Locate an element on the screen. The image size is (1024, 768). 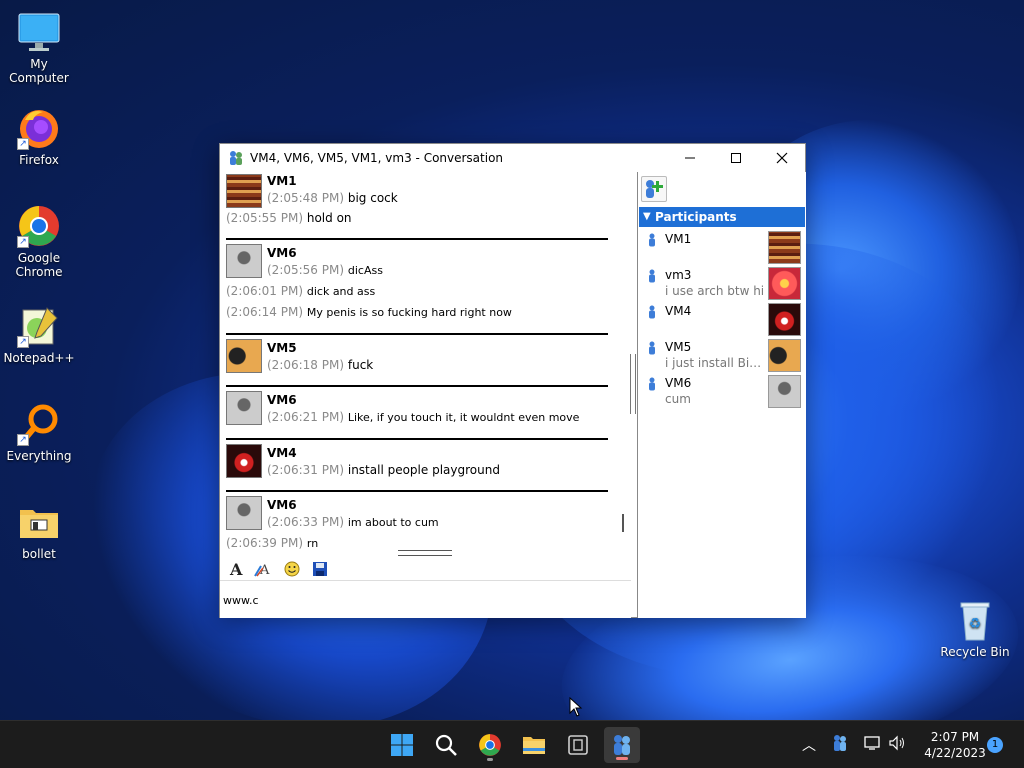
desktop-icon-my-computer: My Computer is located at coordinates (39, 47).